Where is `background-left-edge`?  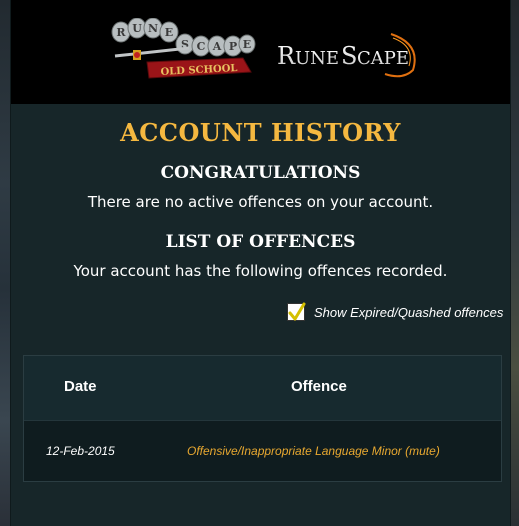 background-left-edge is located at coordinates (5, 263).